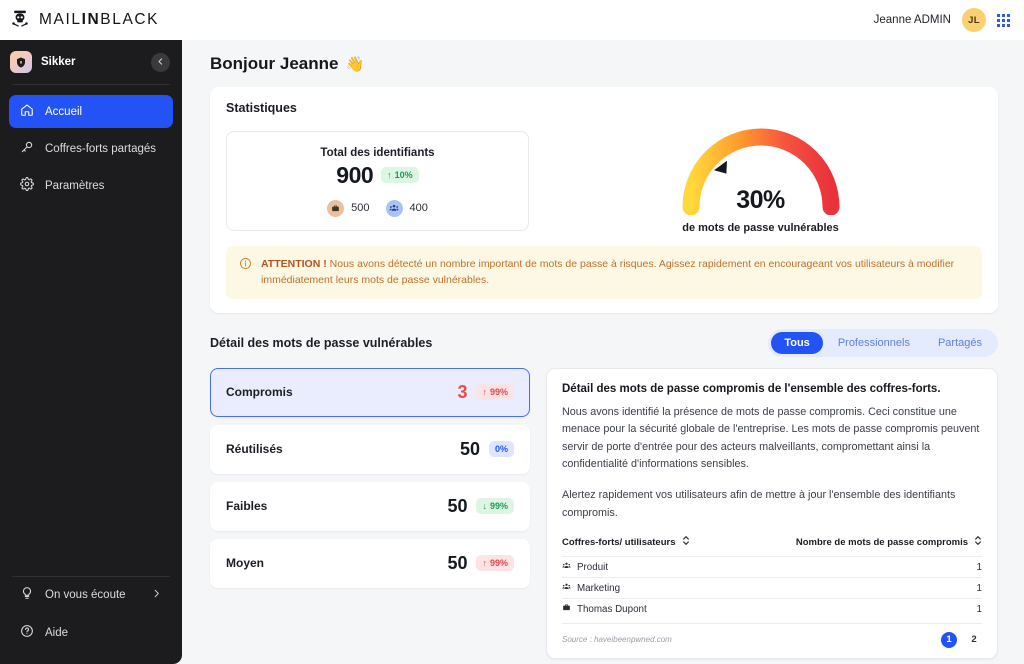  Describe the element at coordinates (20, 20) in the screenshot. I see `skull-crossbones-icon` at that location.